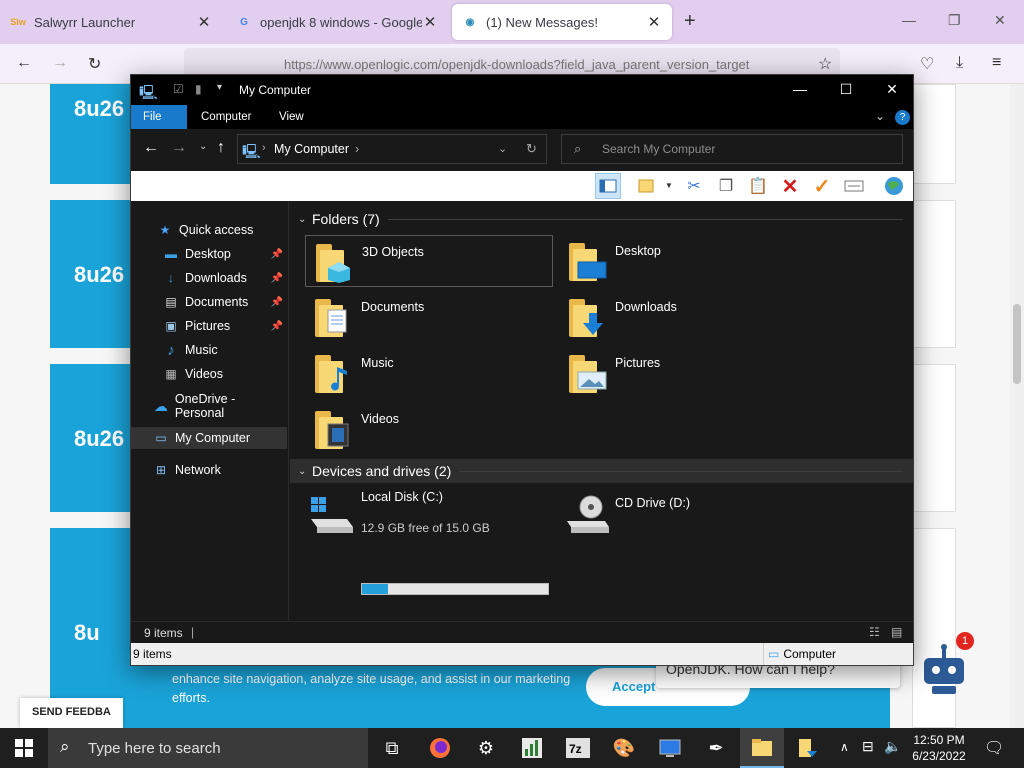 The width and height of the screenshot is (1024, 768). What do you see at coordinates (726, 186) in the screenshot?
I see `copy-icon: ❐` at bounding box center [726, 186].